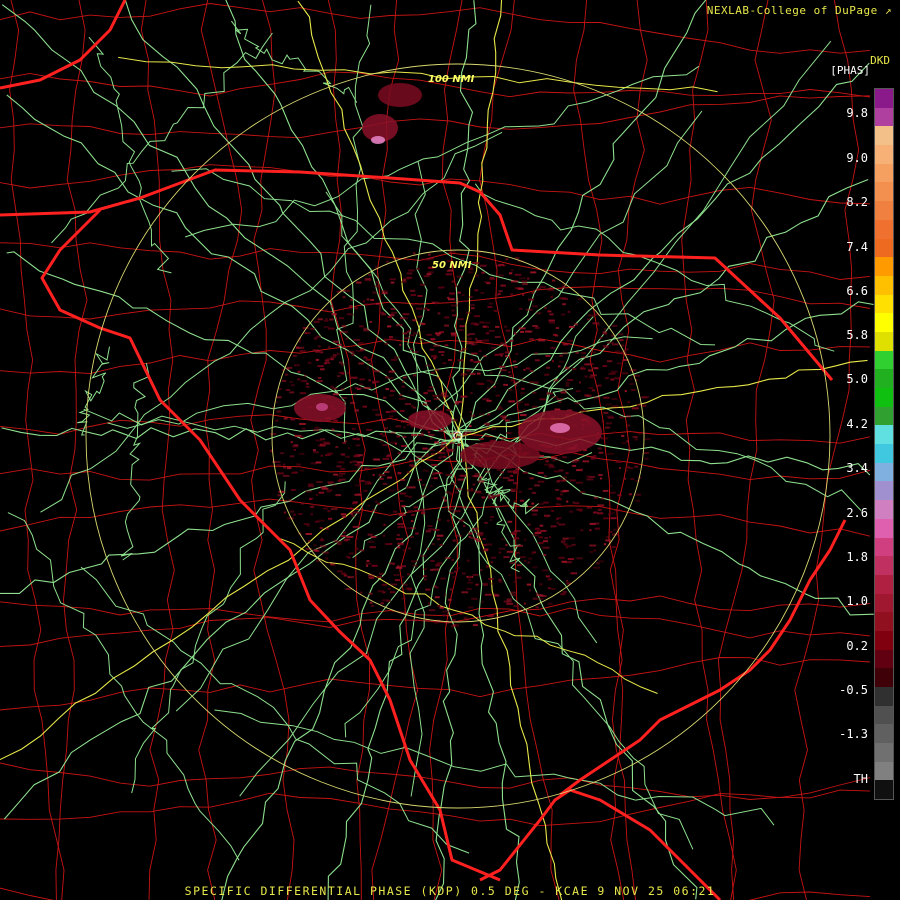  What do you see at coordinates (857, 646) in the screenshot?
I see `color-scale-label: 0.2` at bounding box center [857, 646].